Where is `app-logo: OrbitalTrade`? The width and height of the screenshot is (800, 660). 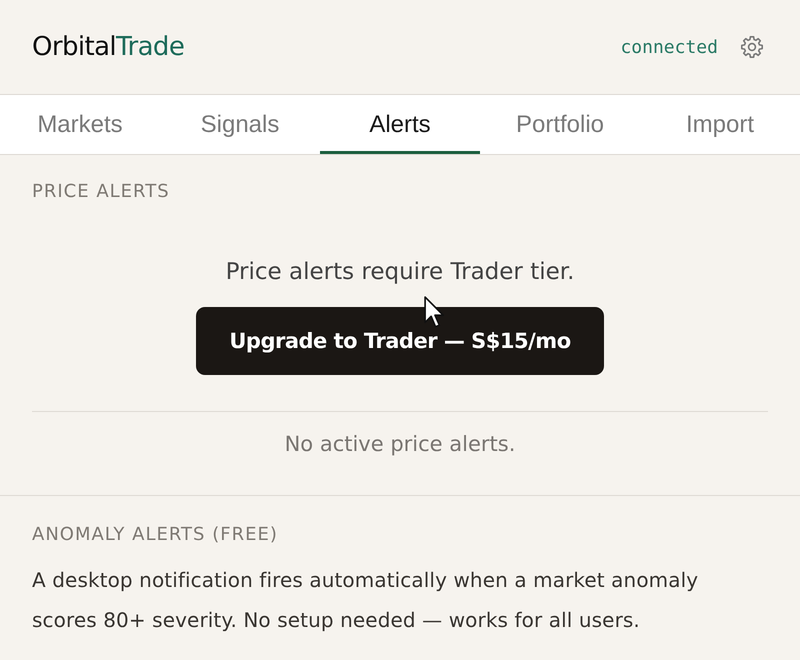
app-logo: OrbitalTrade is located at coordinates (108, 47).